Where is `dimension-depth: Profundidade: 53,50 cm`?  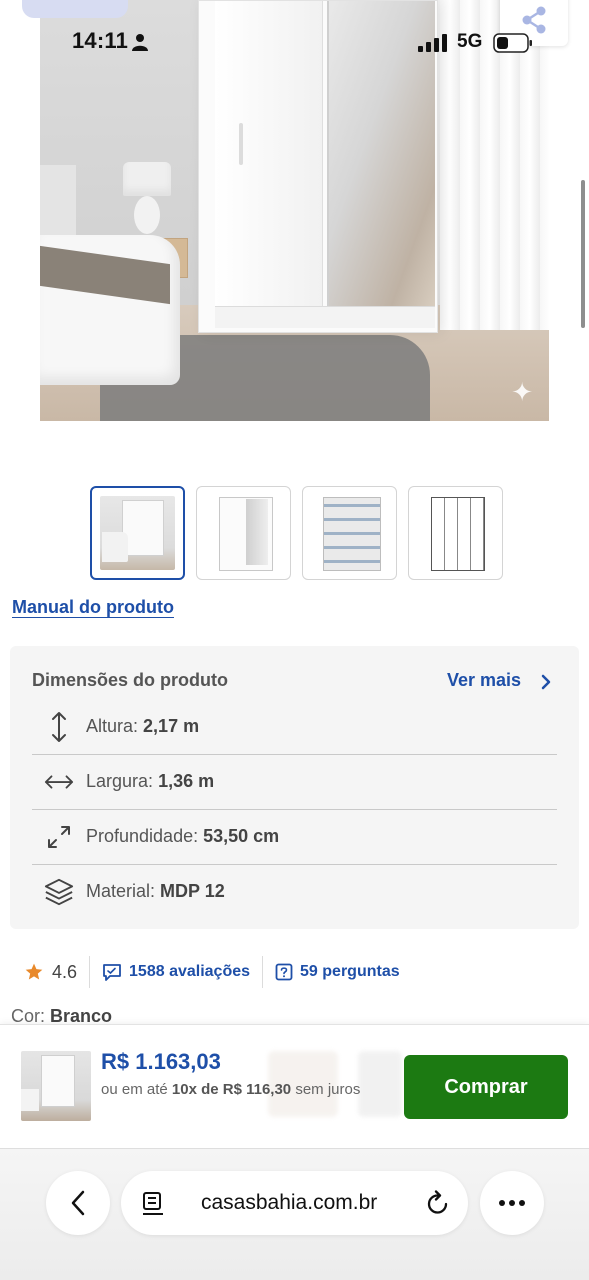
dimension-depth: Profundidade: 53,50 cm is located at coordinates (183, 836).